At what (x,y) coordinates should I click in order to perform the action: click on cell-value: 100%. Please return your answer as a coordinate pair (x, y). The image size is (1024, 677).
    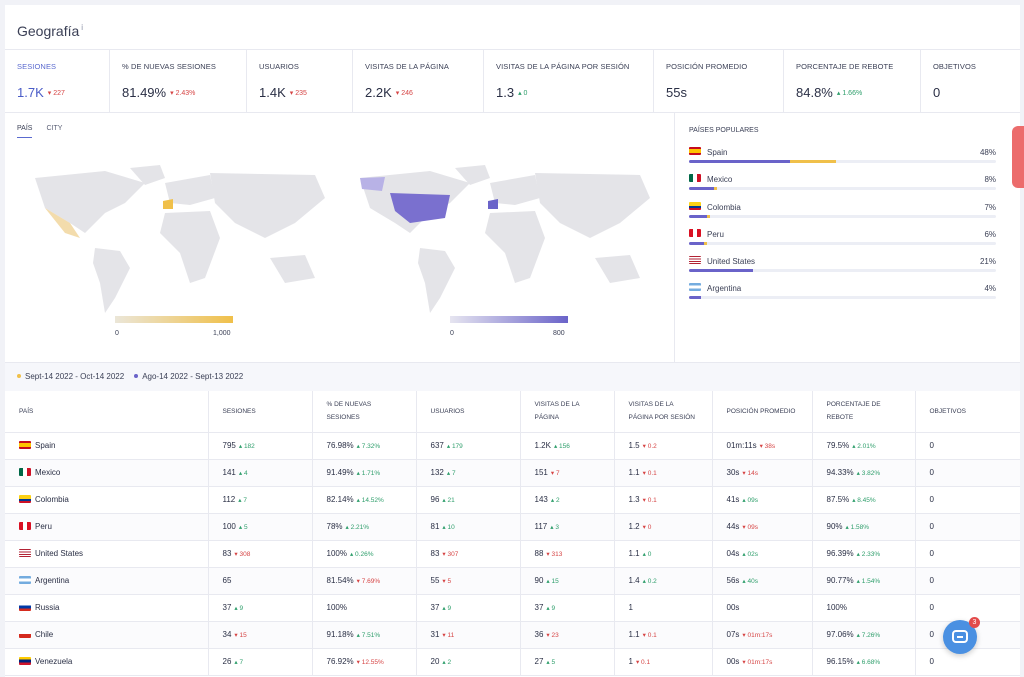
    Looking at the image, I should click on (836, 607).